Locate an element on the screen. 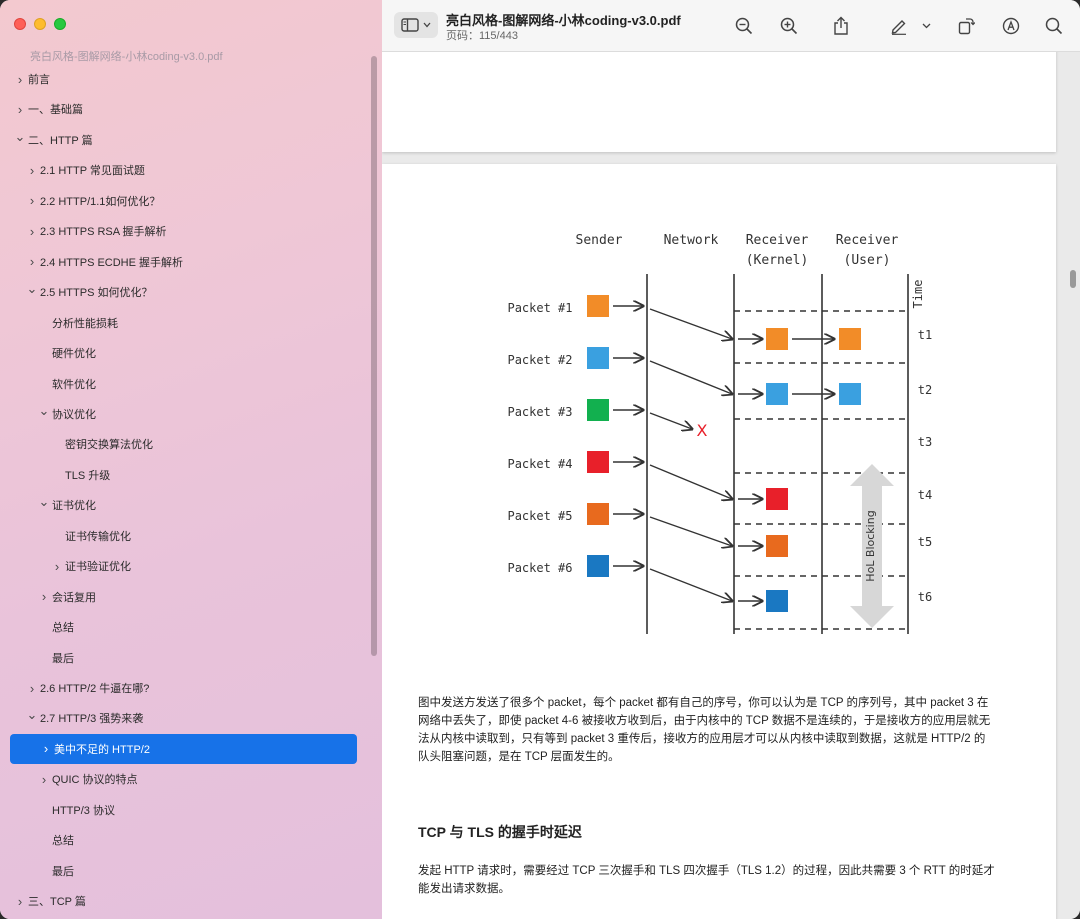  sidebar-document-title: 亮白风格-图解网络-小林coding-v3.0.pdf is located at coordinates (126, 57).